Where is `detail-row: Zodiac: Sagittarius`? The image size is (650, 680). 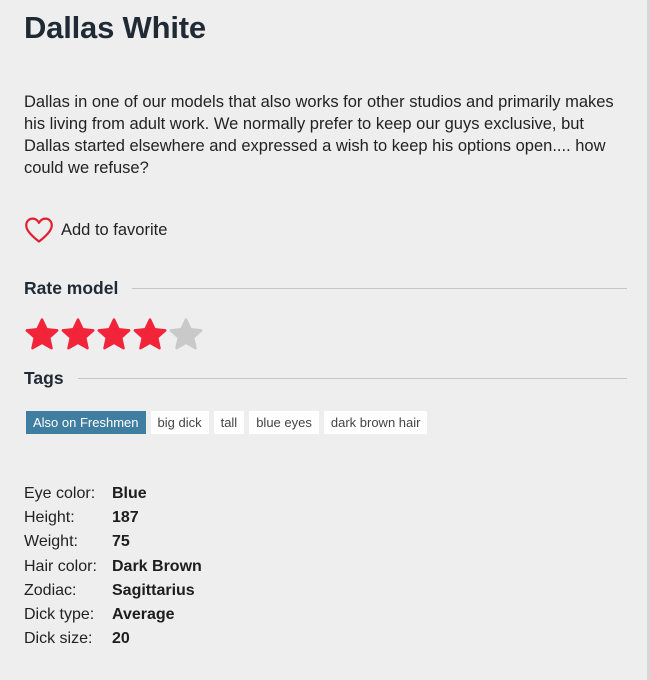 detail-row: Zodiac: Sagittarius is located at coordinates (325, 591).